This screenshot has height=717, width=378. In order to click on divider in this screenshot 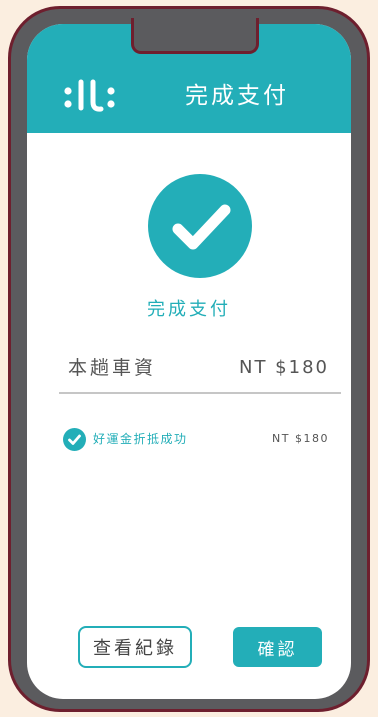, I will do `click(200, 393)`.